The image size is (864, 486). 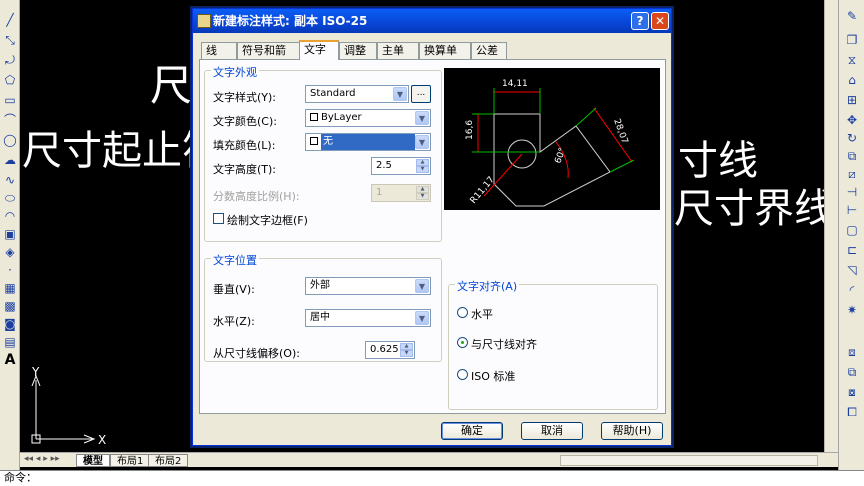 I want to click on text-style-select: Standard ▼, so click(x=357, y=94).